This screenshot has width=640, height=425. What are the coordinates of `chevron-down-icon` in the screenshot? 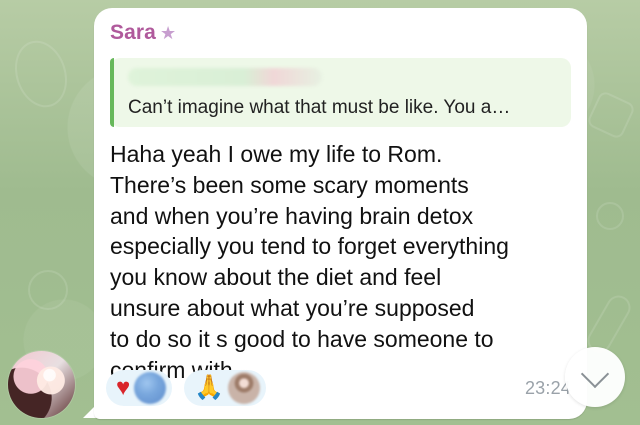 It's located at (595, 373).